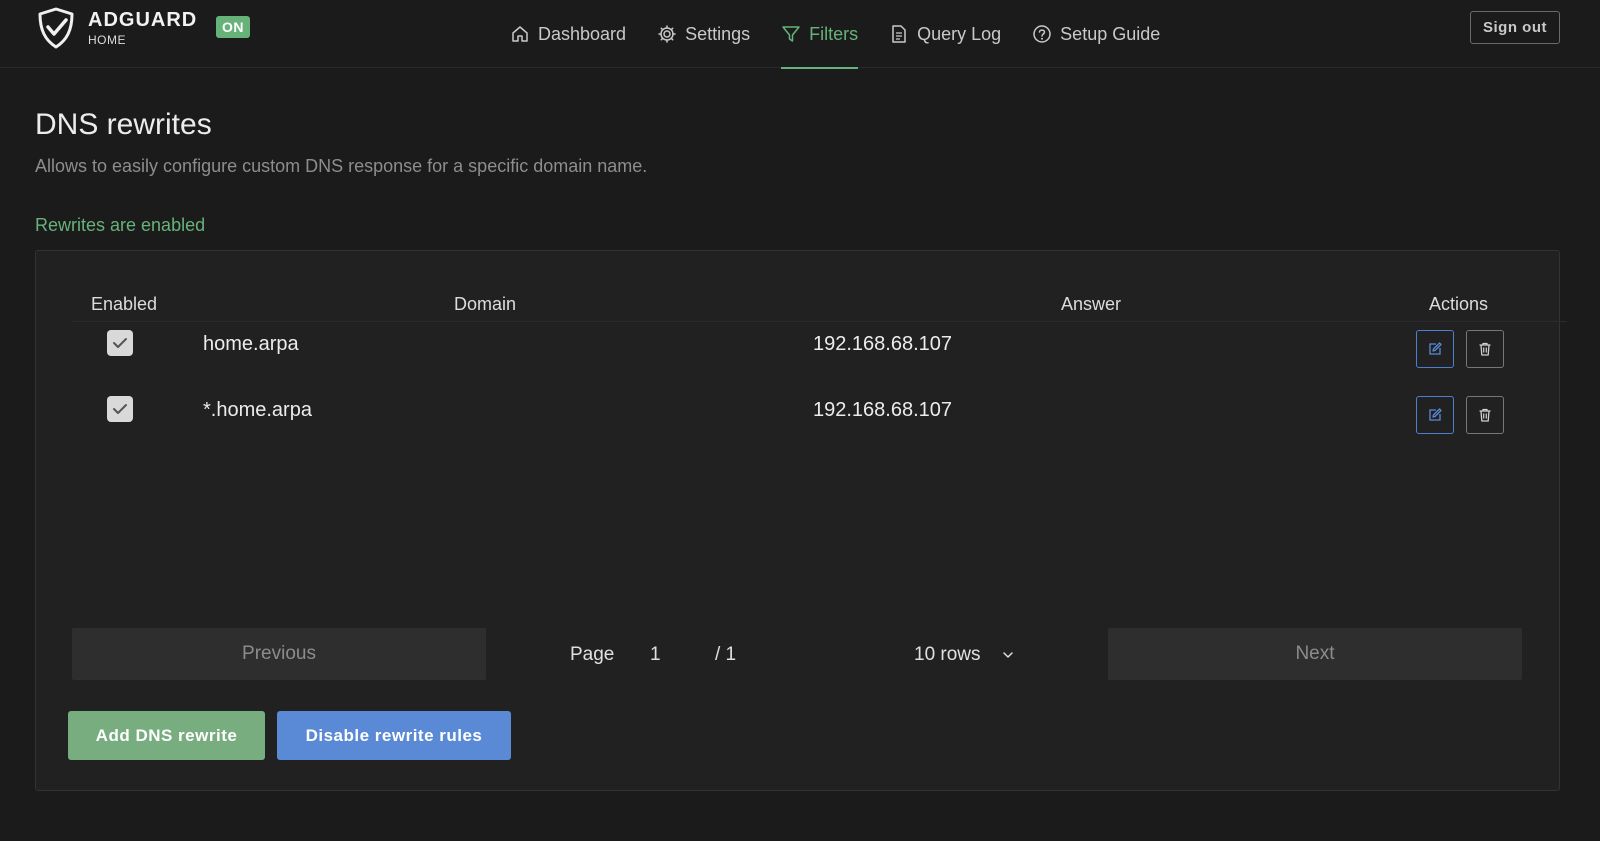  What do you see at coordinates (120, 225) in the screenshot?
I see `rewrites-status-text: Rewrites are enabled` at bounding box center [120, 225].